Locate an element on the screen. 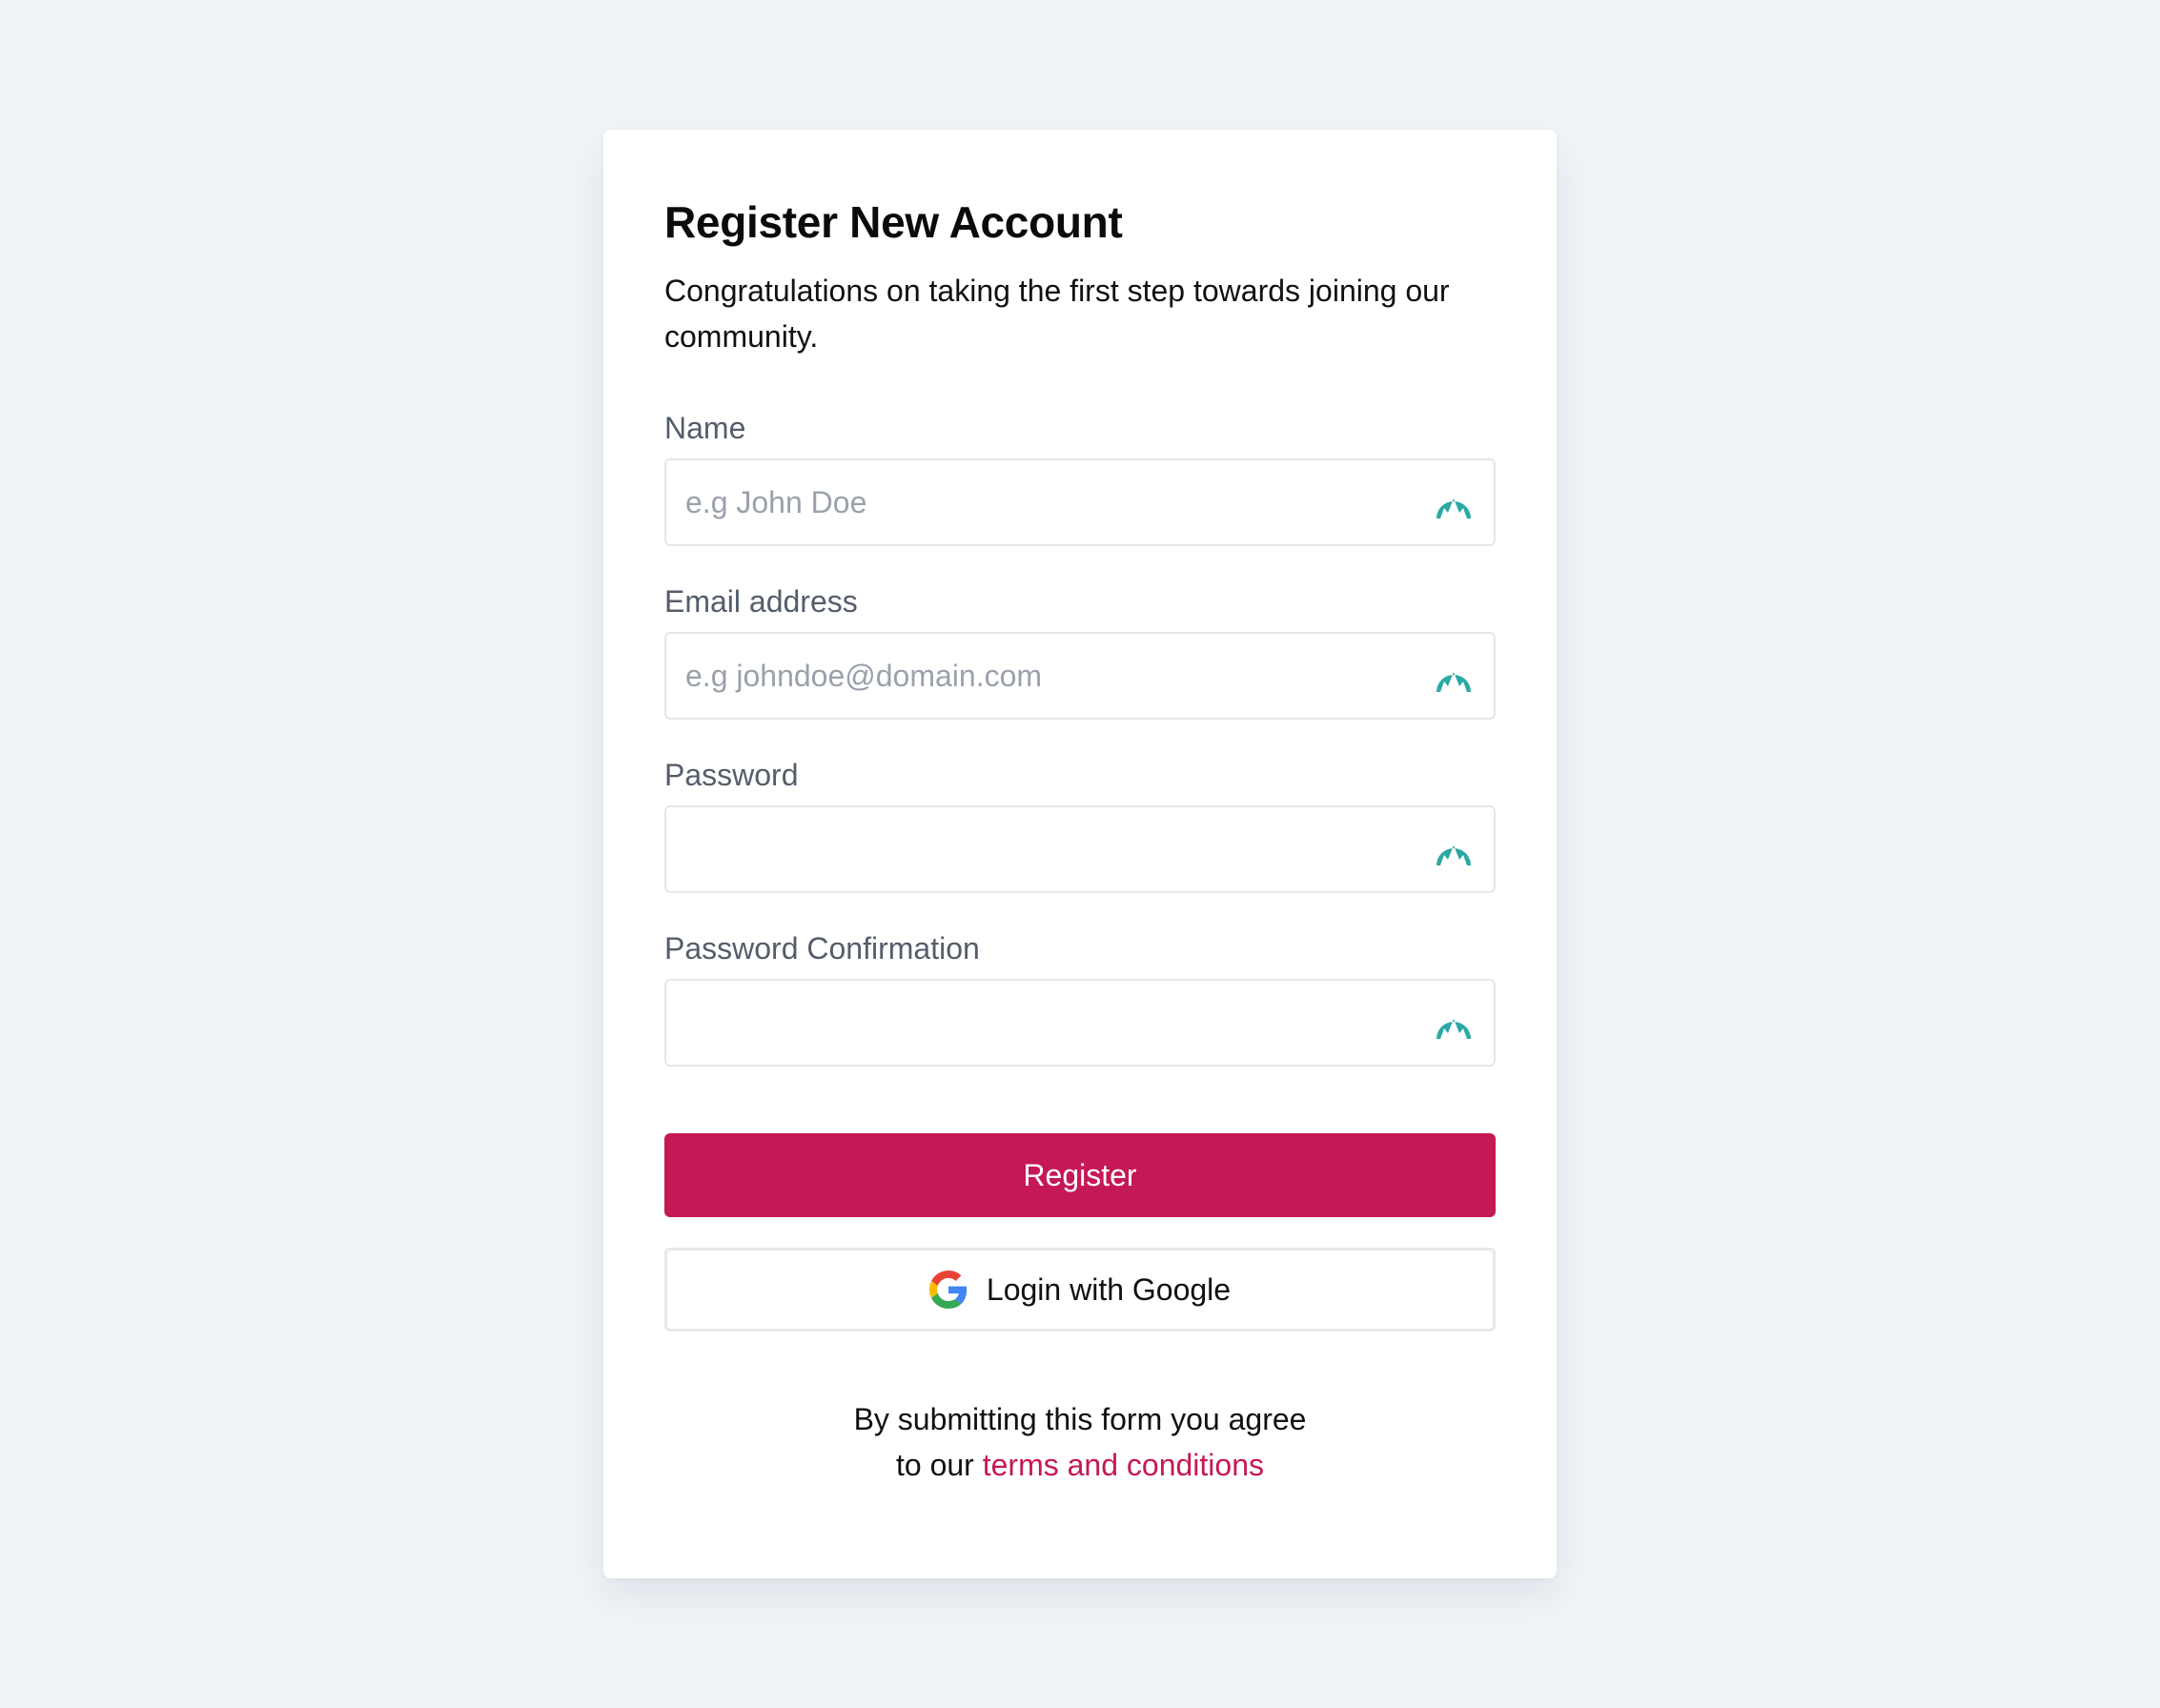 Image resolution: width=2160 pixels, height=1708 pixels. email-input is located at coordinates (1080, 676).